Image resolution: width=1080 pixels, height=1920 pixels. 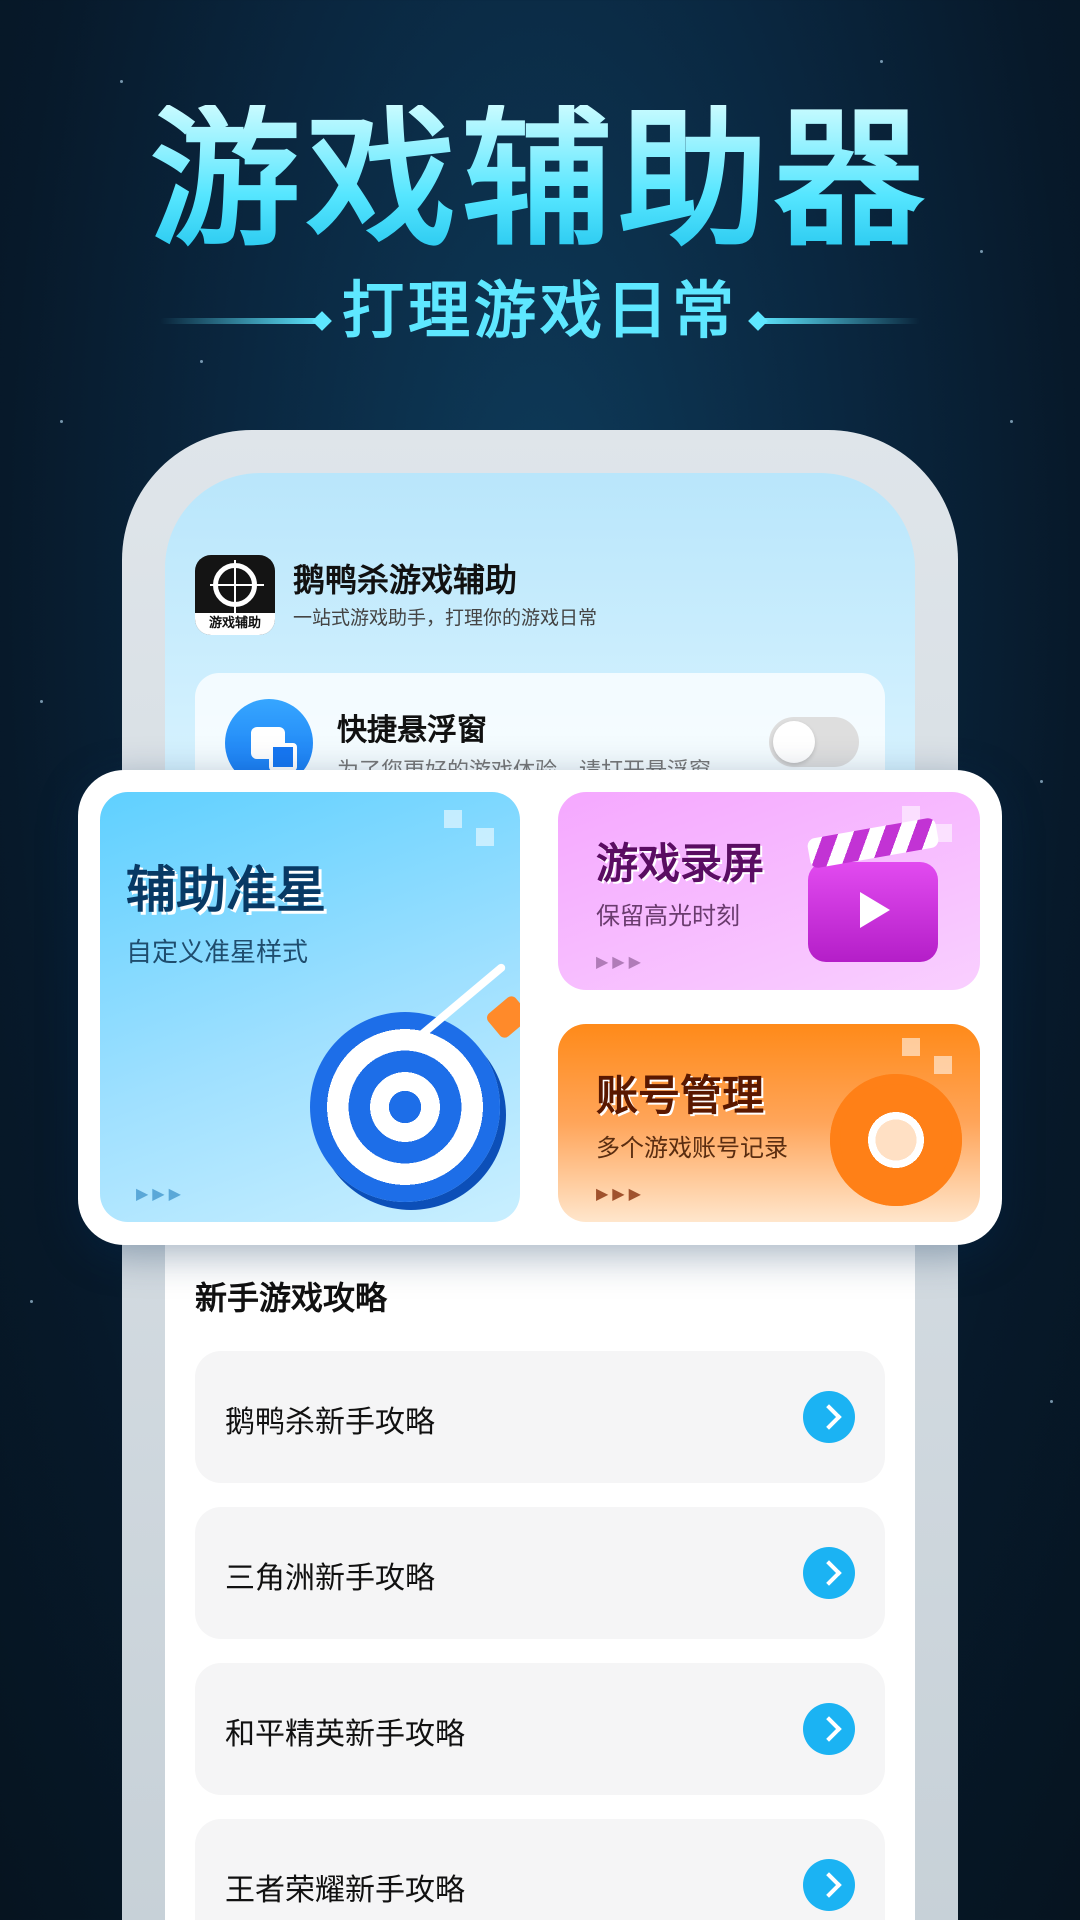 I want to click on hero-subtitle: 打理游戏日常, so click(x=539, y=310).